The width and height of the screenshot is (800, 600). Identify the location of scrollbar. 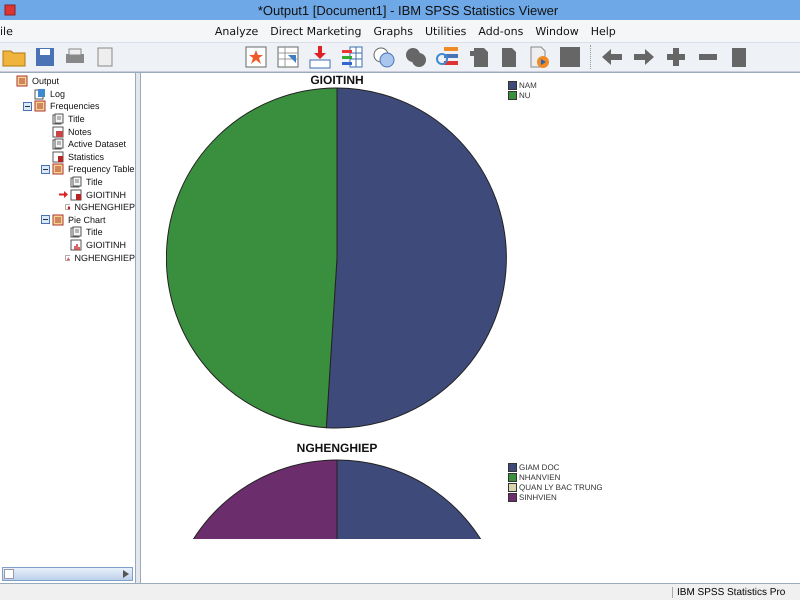
(67, 574).